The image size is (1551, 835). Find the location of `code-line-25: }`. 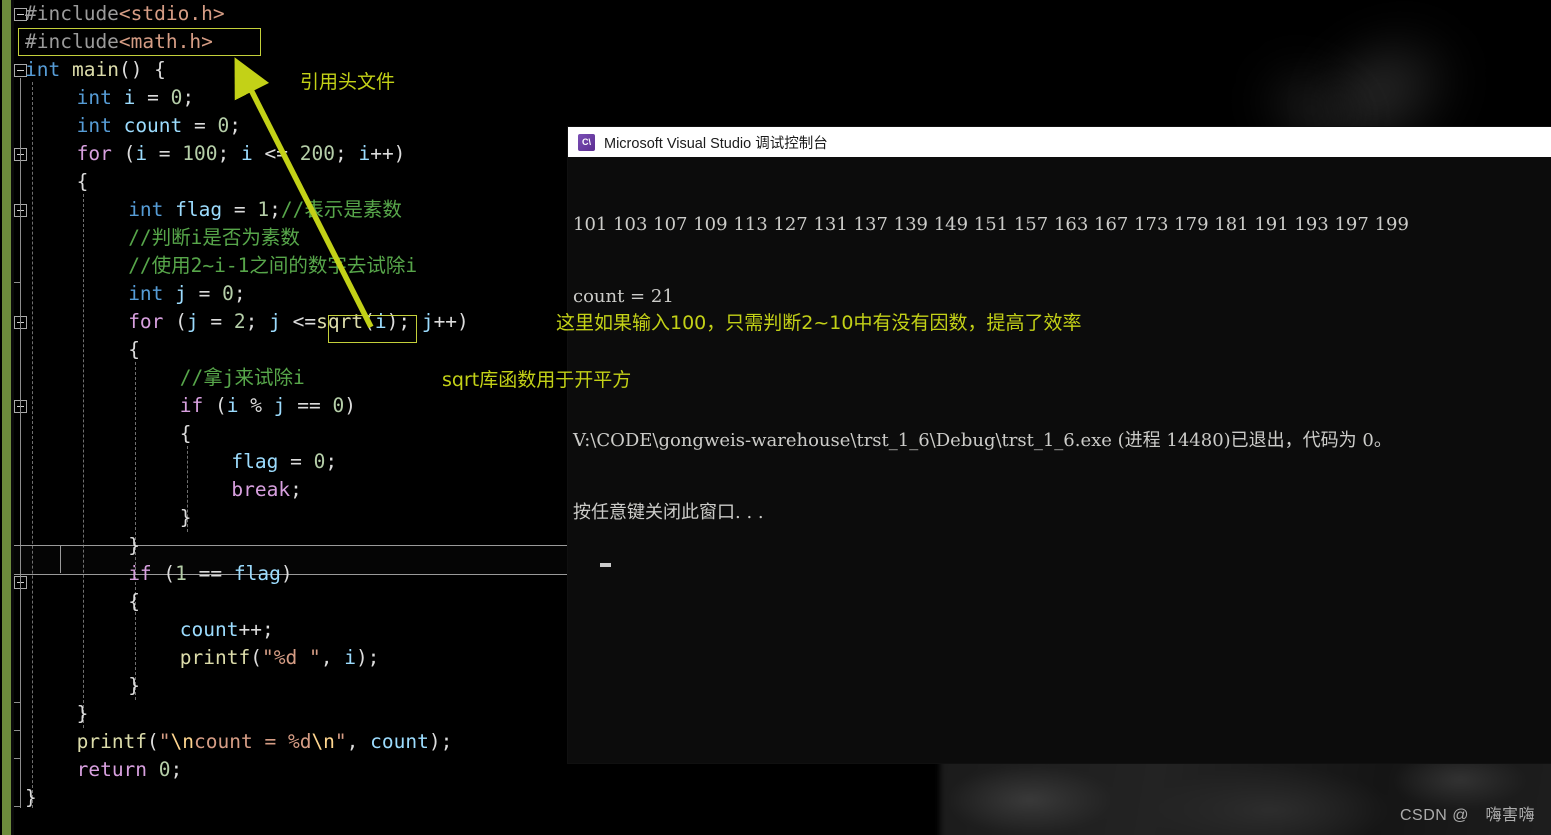

code-line-25: } is located at coordinates (134, 686).